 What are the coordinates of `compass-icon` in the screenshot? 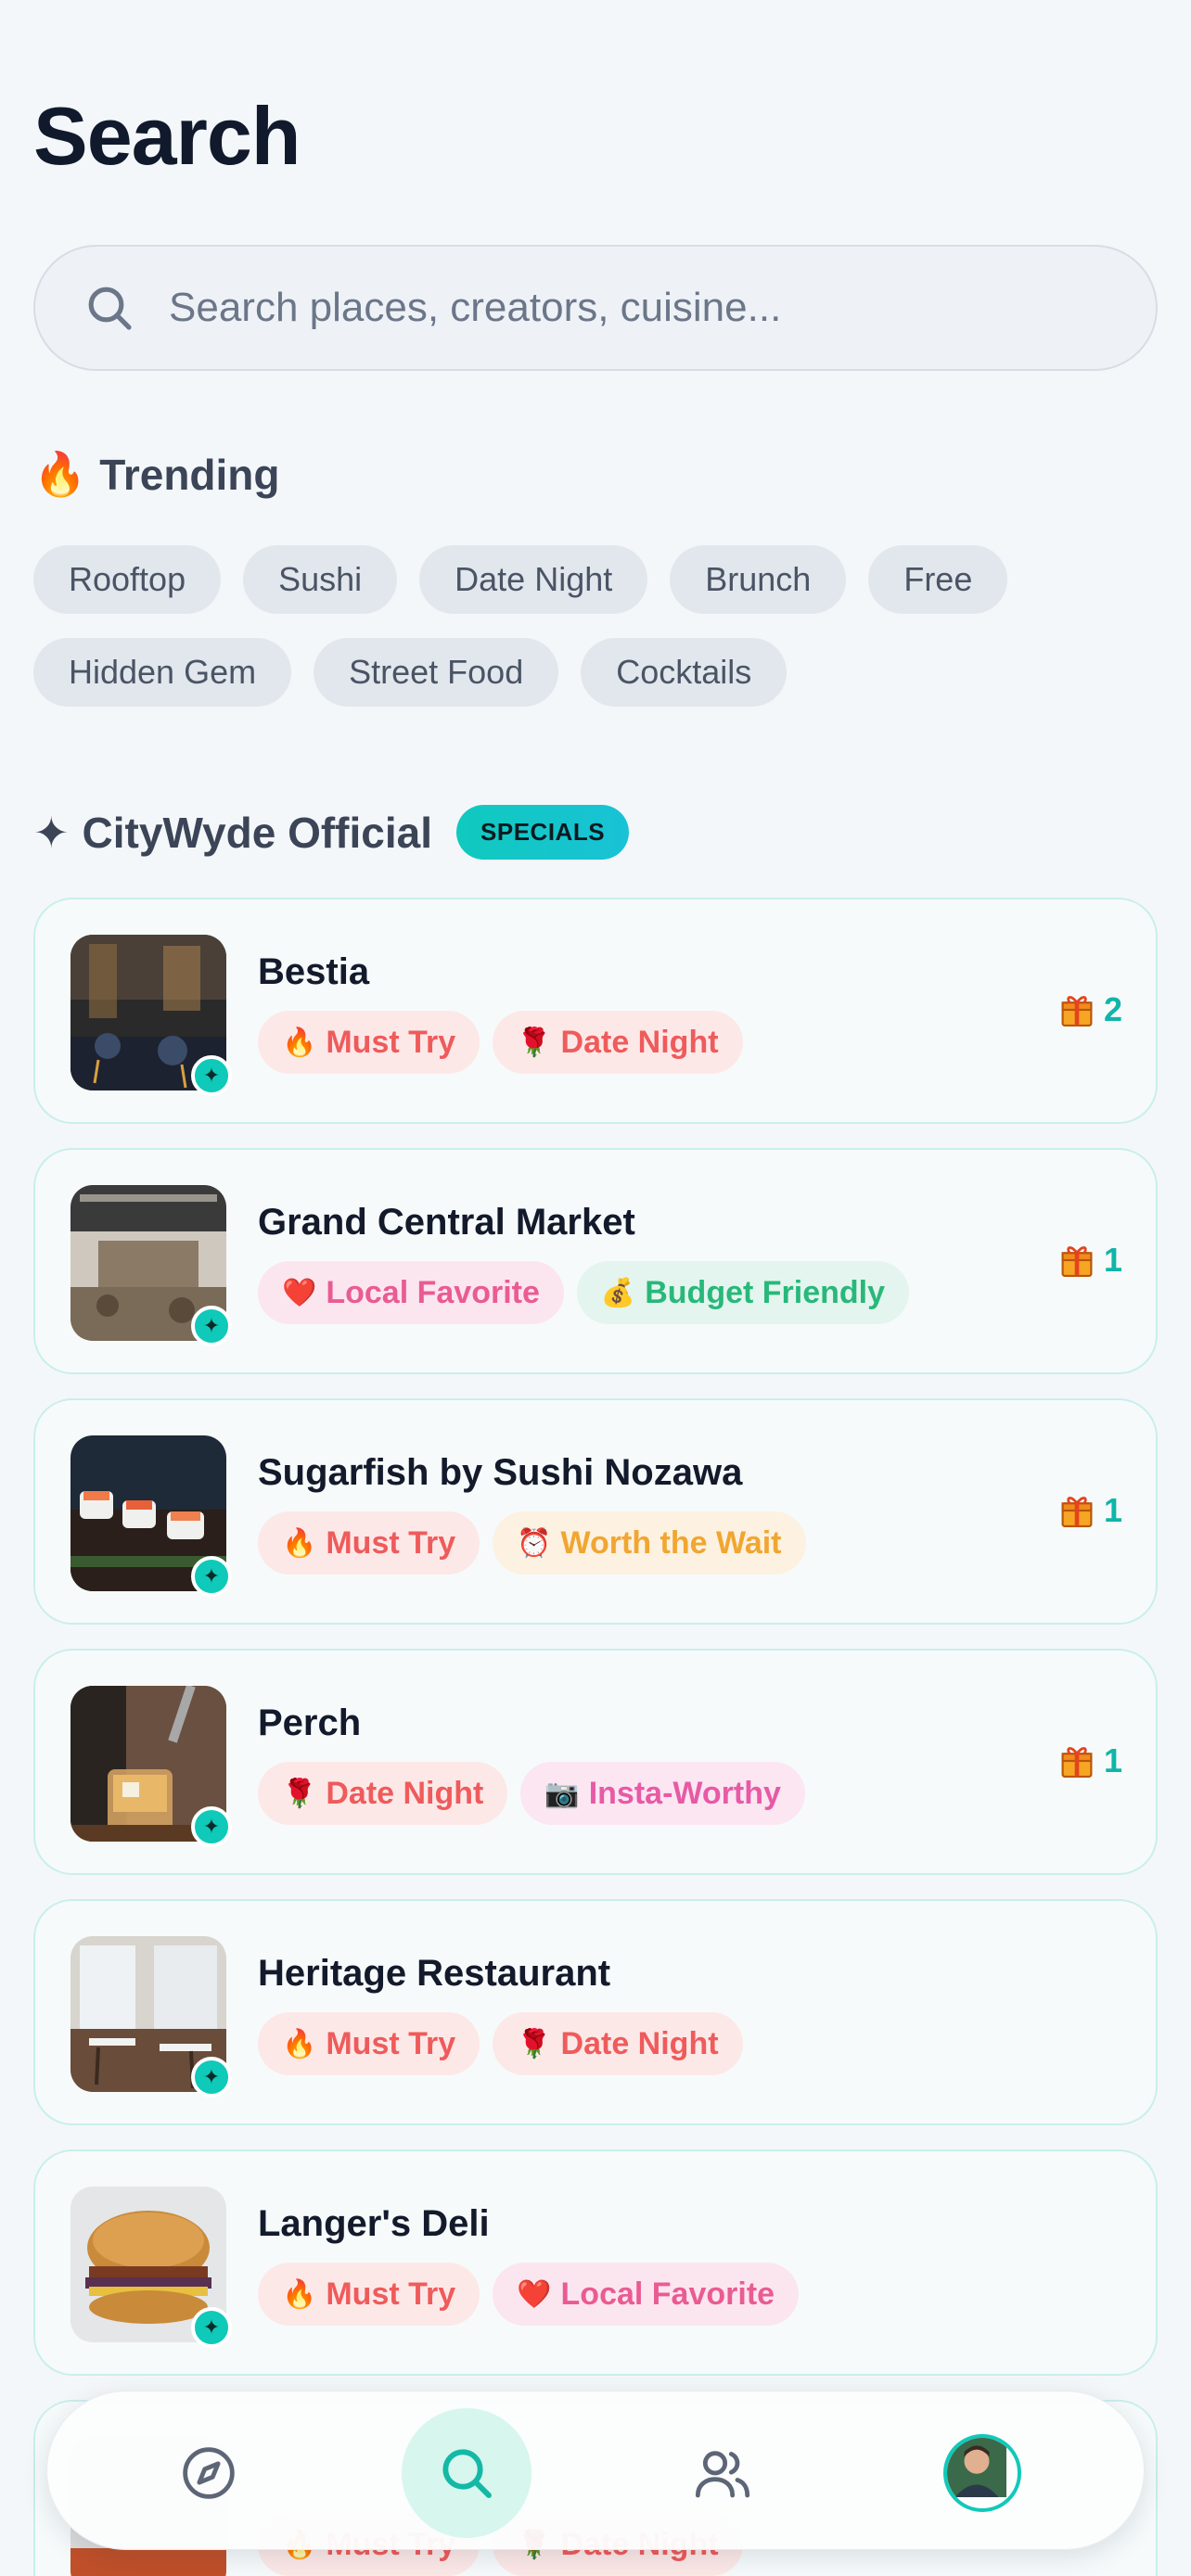 It's located at (209, 2473).